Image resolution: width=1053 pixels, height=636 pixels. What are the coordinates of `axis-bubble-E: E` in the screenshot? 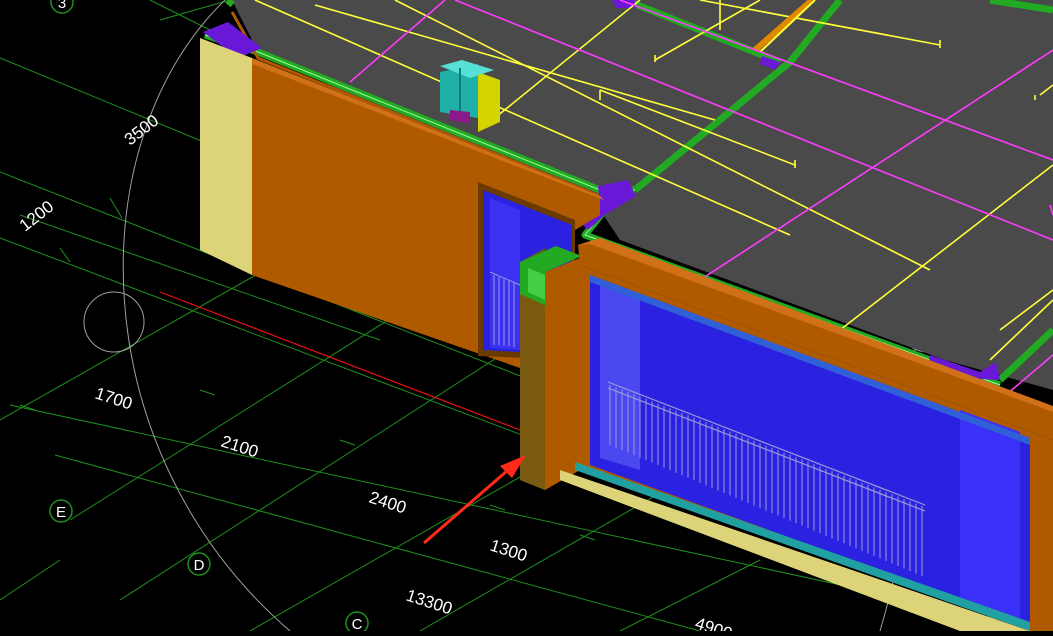 It's located at (61, 511).